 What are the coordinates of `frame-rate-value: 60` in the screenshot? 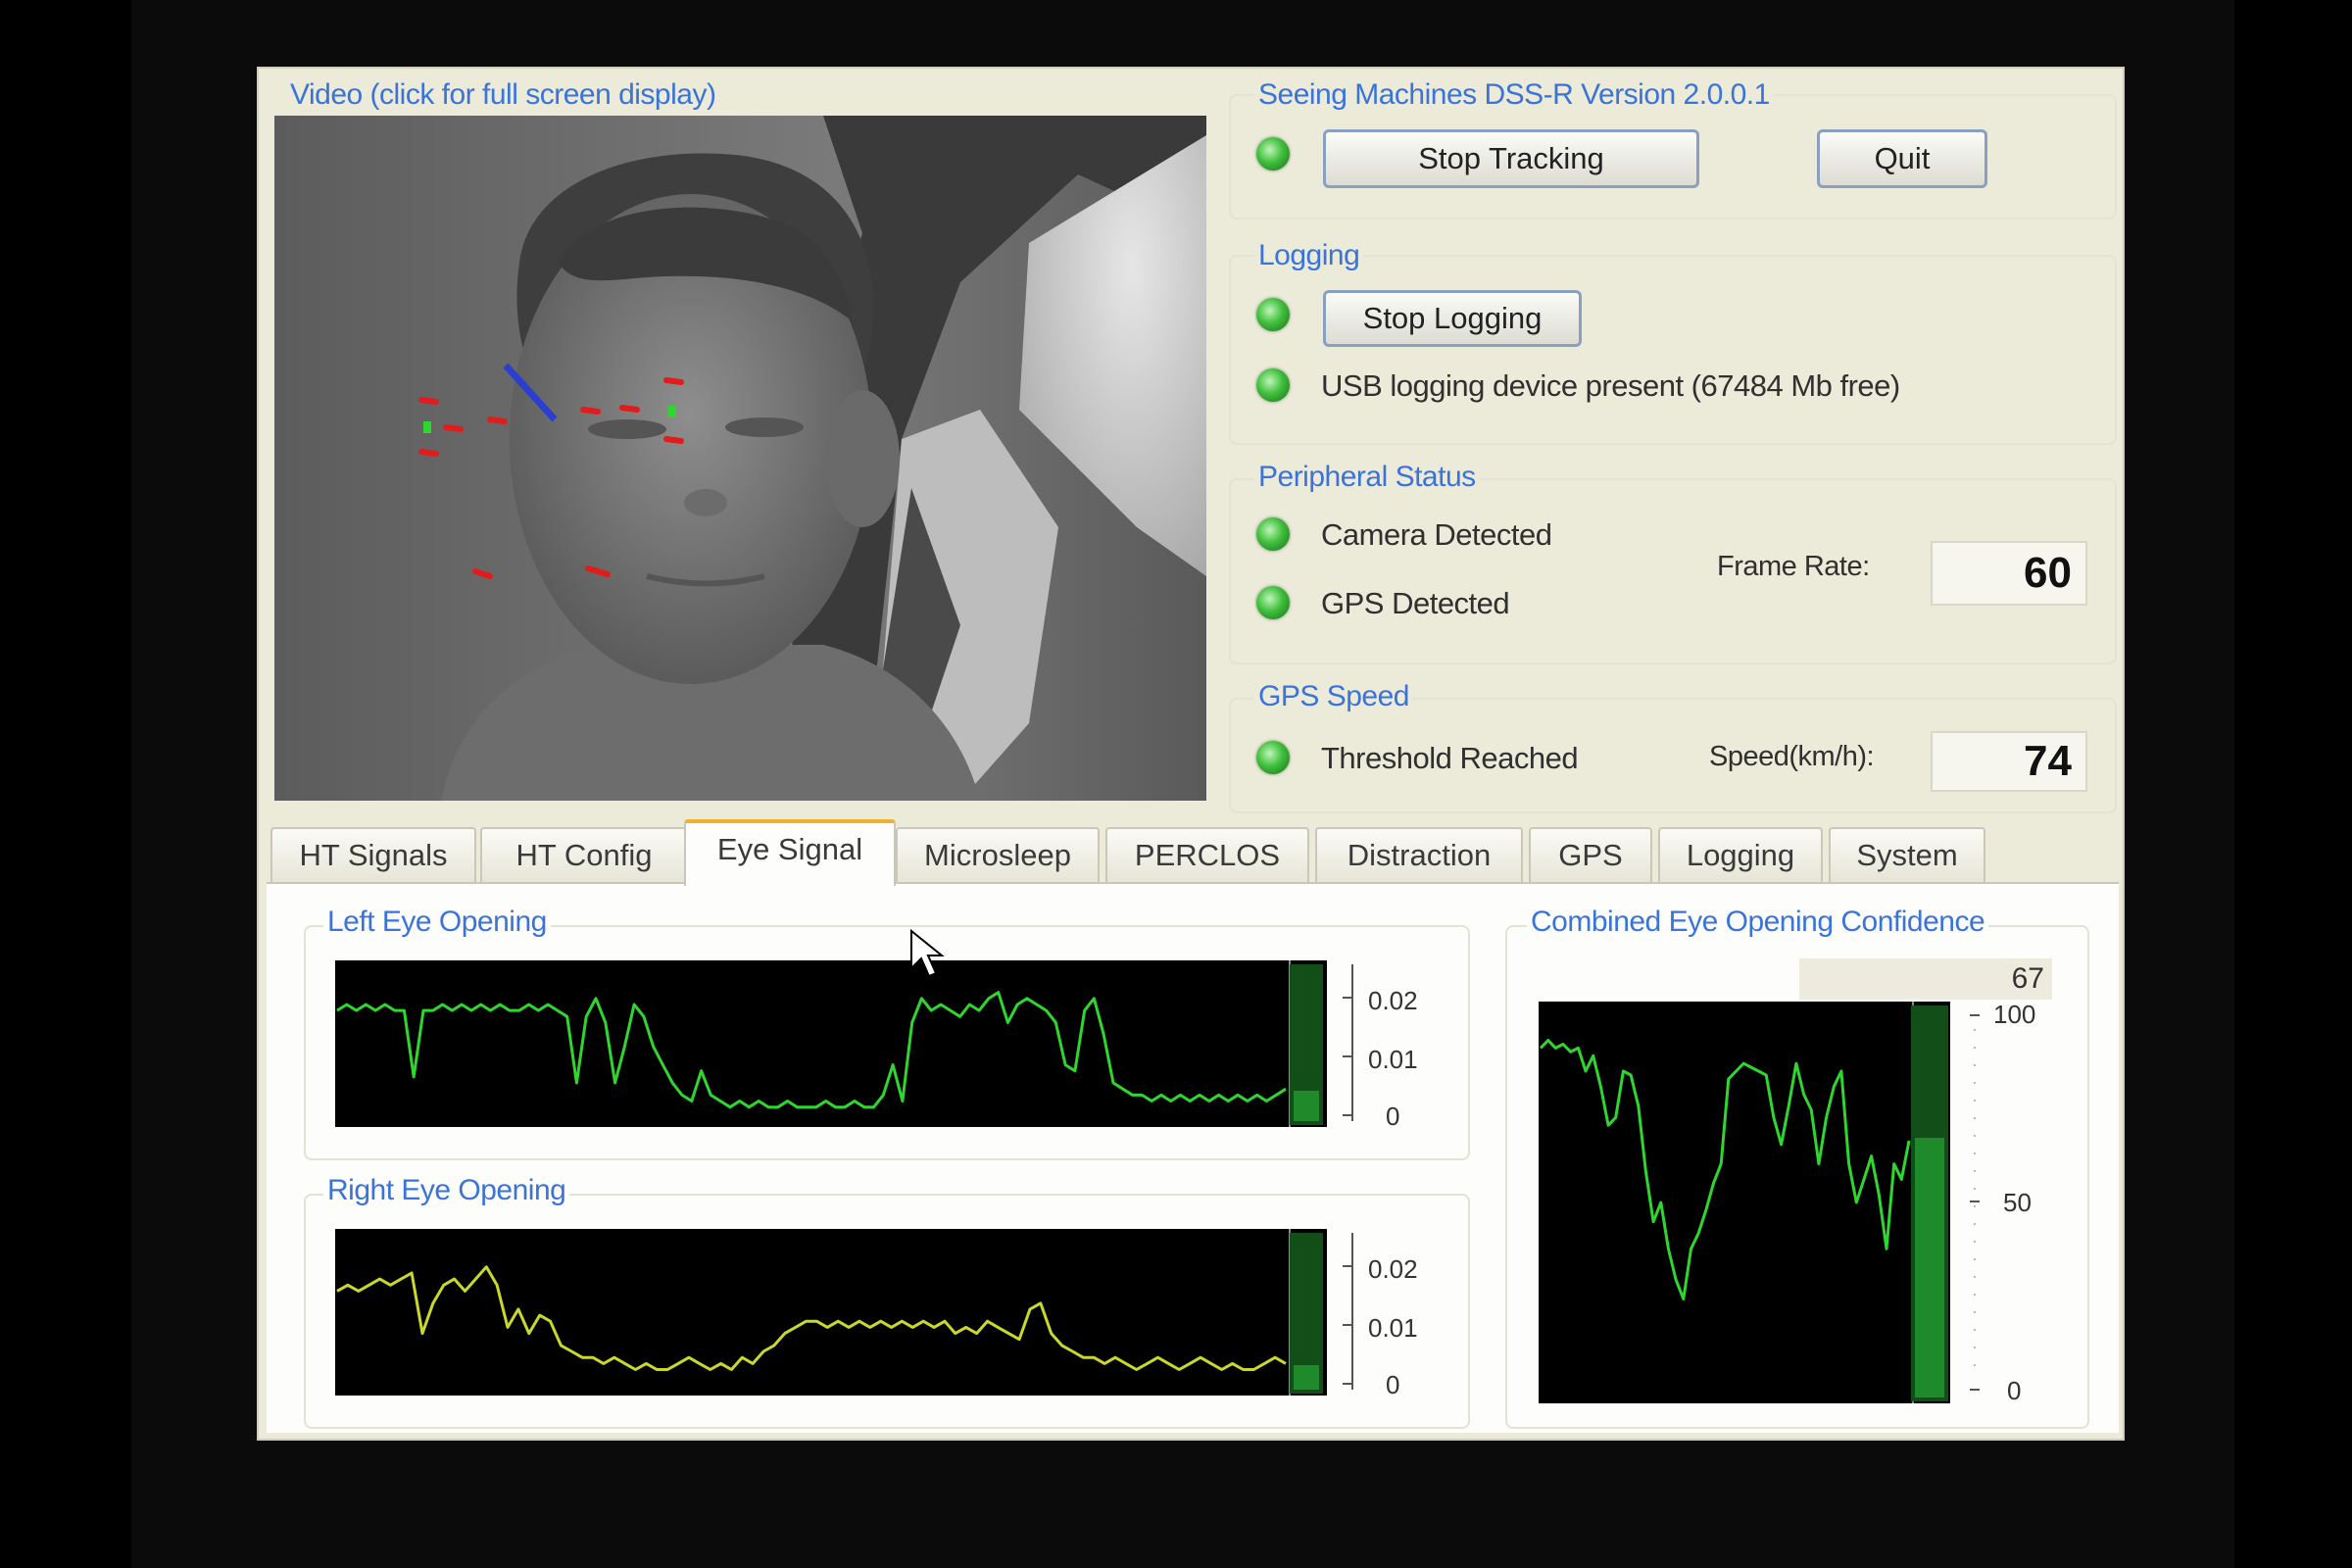 It's located at (2009, 573).